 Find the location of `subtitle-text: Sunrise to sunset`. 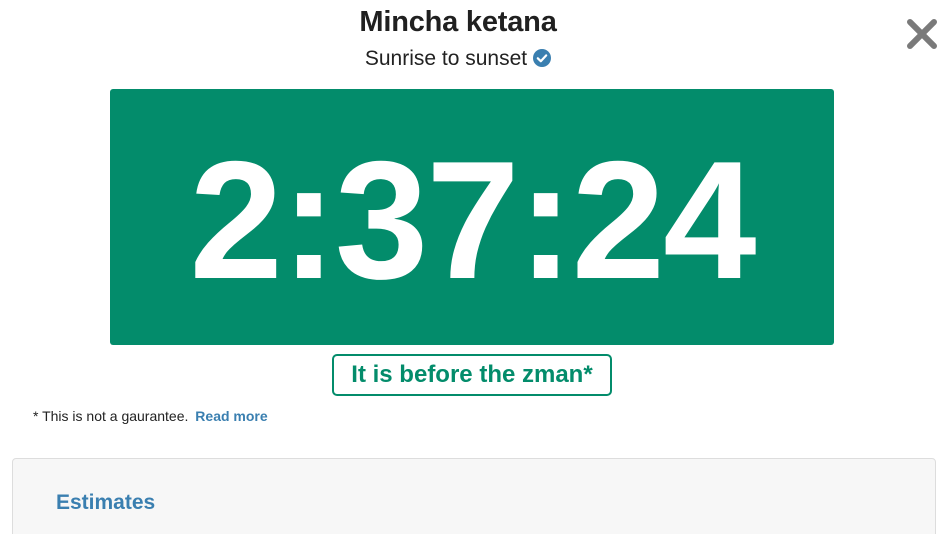

subtitle-text: Sunrise to sunset is located at coordinates (446, 58).